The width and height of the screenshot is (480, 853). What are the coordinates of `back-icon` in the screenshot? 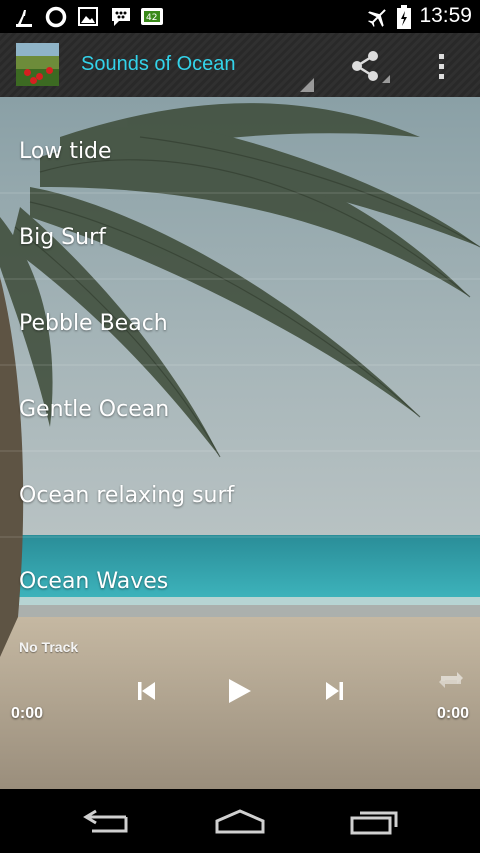 It's located at (105, 821).